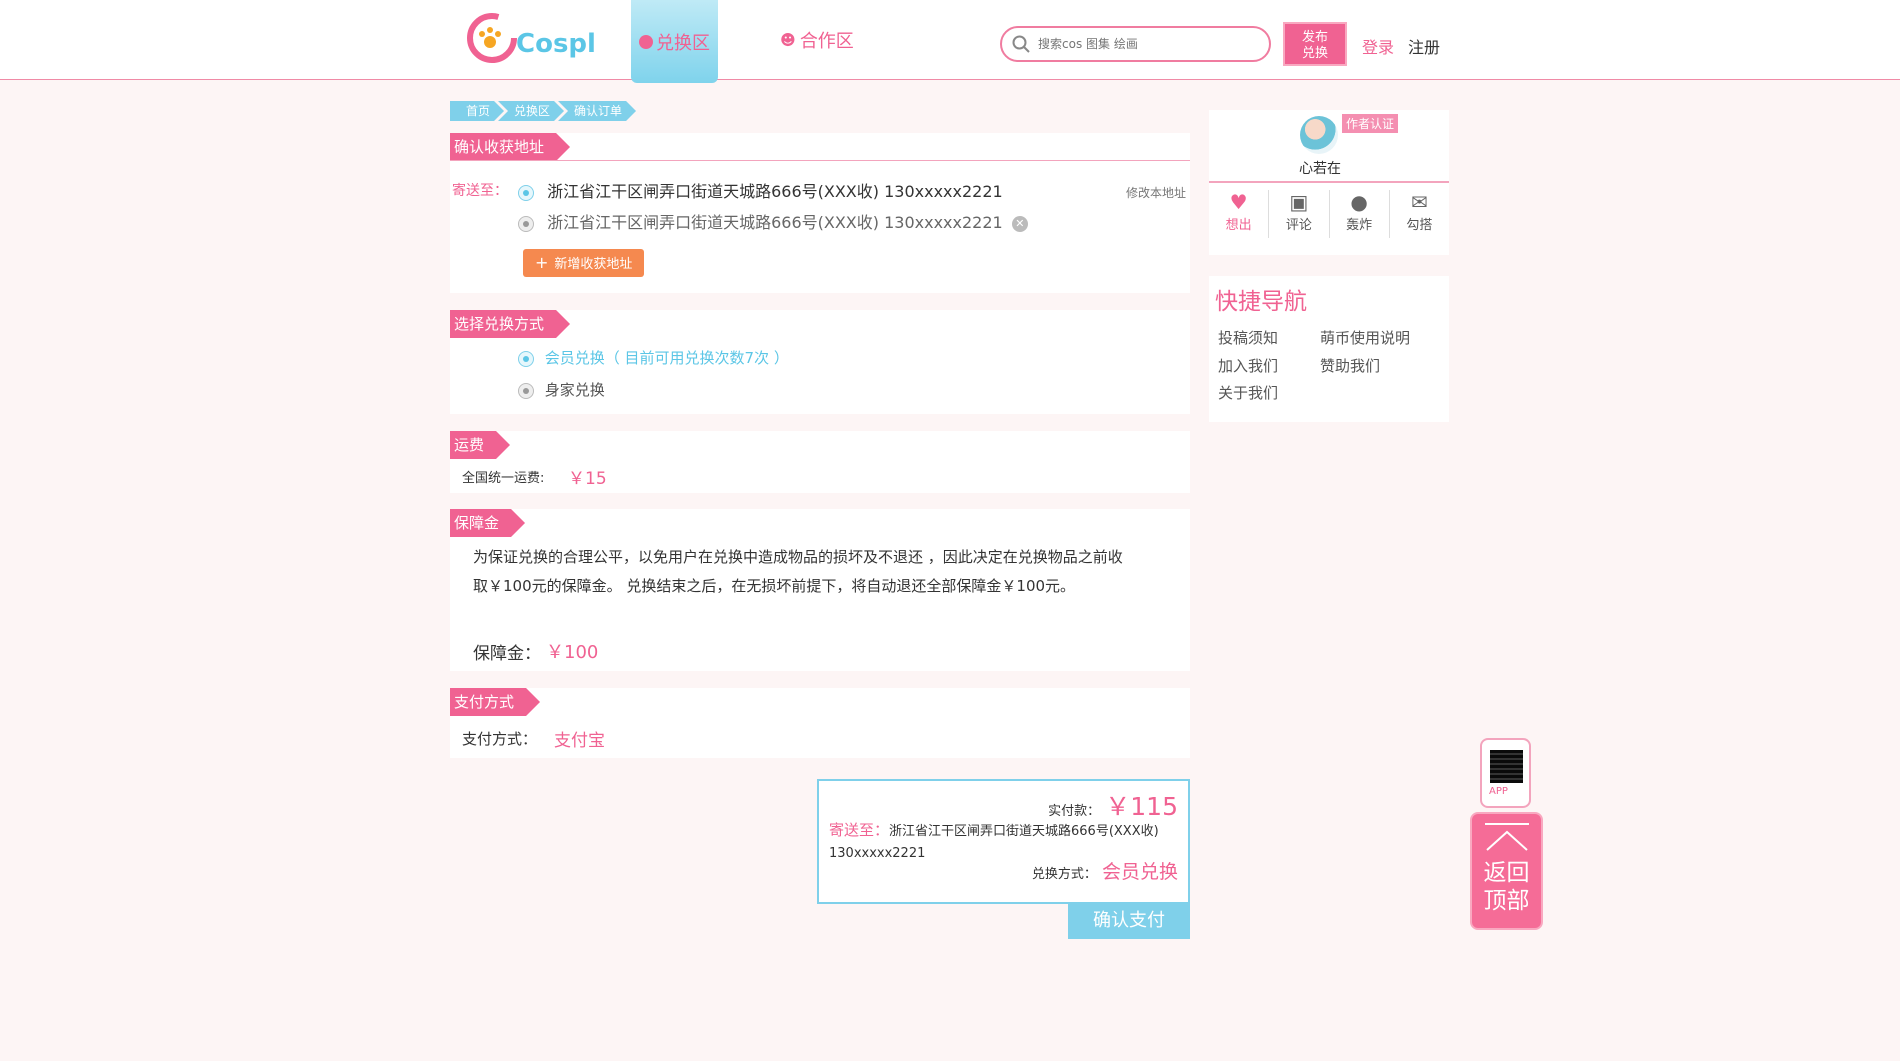 Image resolution: width=1900 pixels, height=1061 pixels. I want to click on group-icon: ☻, so click(788, 40).